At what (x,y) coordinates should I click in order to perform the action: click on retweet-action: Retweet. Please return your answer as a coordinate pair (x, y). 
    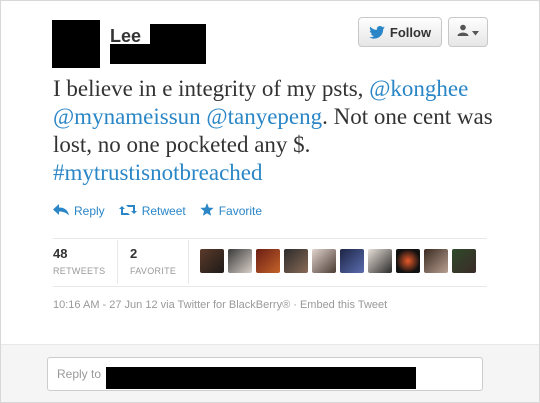
    Looking at the image, I should click on (152, 211).